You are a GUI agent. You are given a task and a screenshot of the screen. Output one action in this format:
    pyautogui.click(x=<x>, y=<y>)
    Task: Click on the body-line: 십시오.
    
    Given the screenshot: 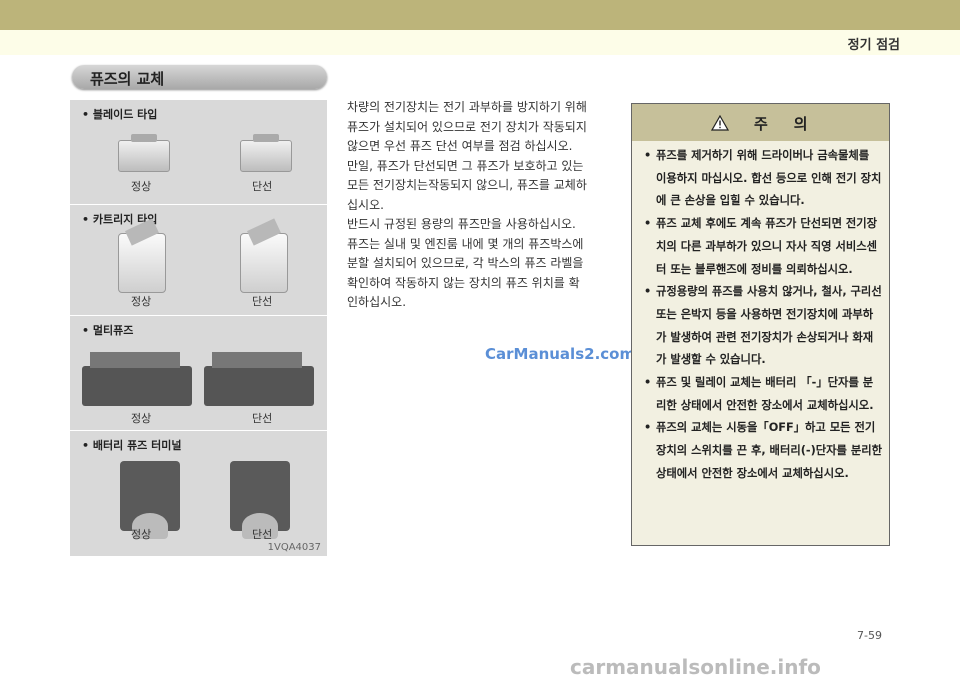 What is the action you would take?
    pyautogui.click(x=365, y=204)
    